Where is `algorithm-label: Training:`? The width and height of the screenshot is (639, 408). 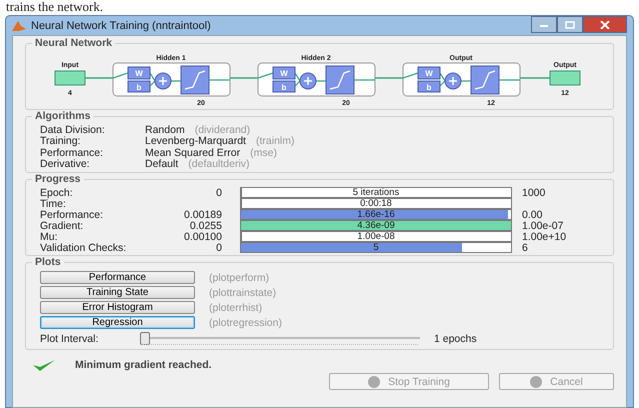 algorithm-label: Training: is located at coordinates (61, 141).